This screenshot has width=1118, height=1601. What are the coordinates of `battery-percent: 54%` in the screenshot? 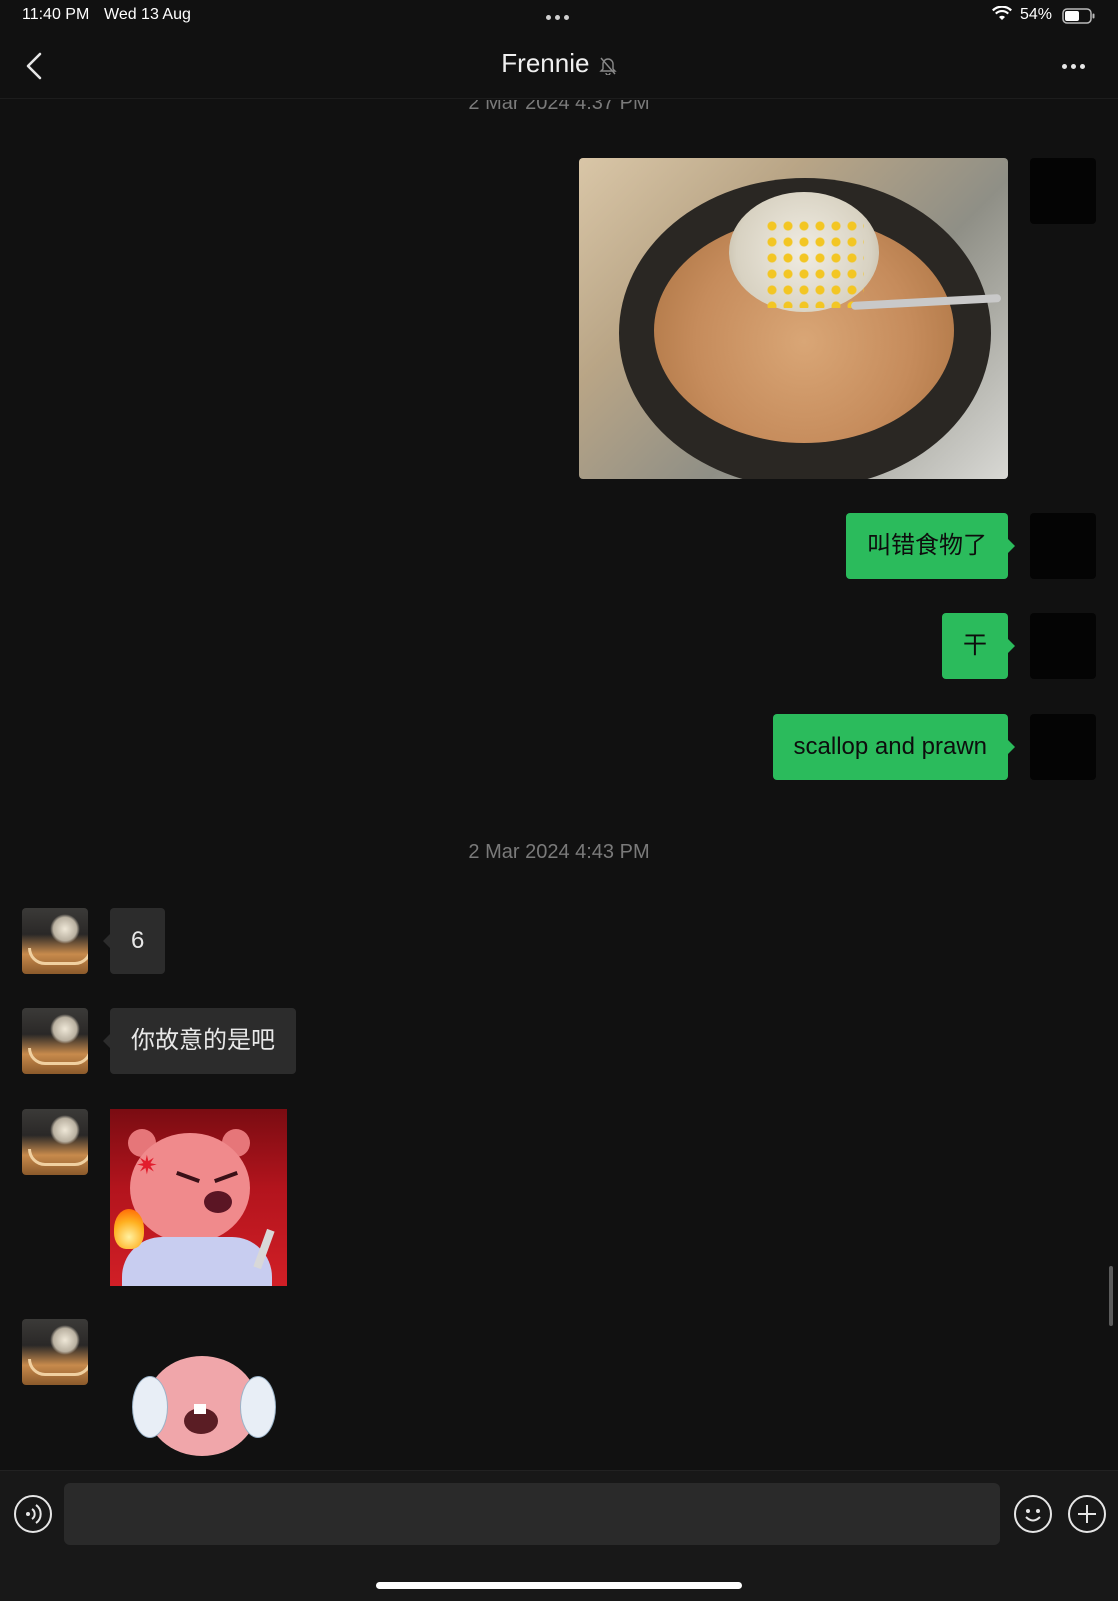 It's located at (1036, 14).